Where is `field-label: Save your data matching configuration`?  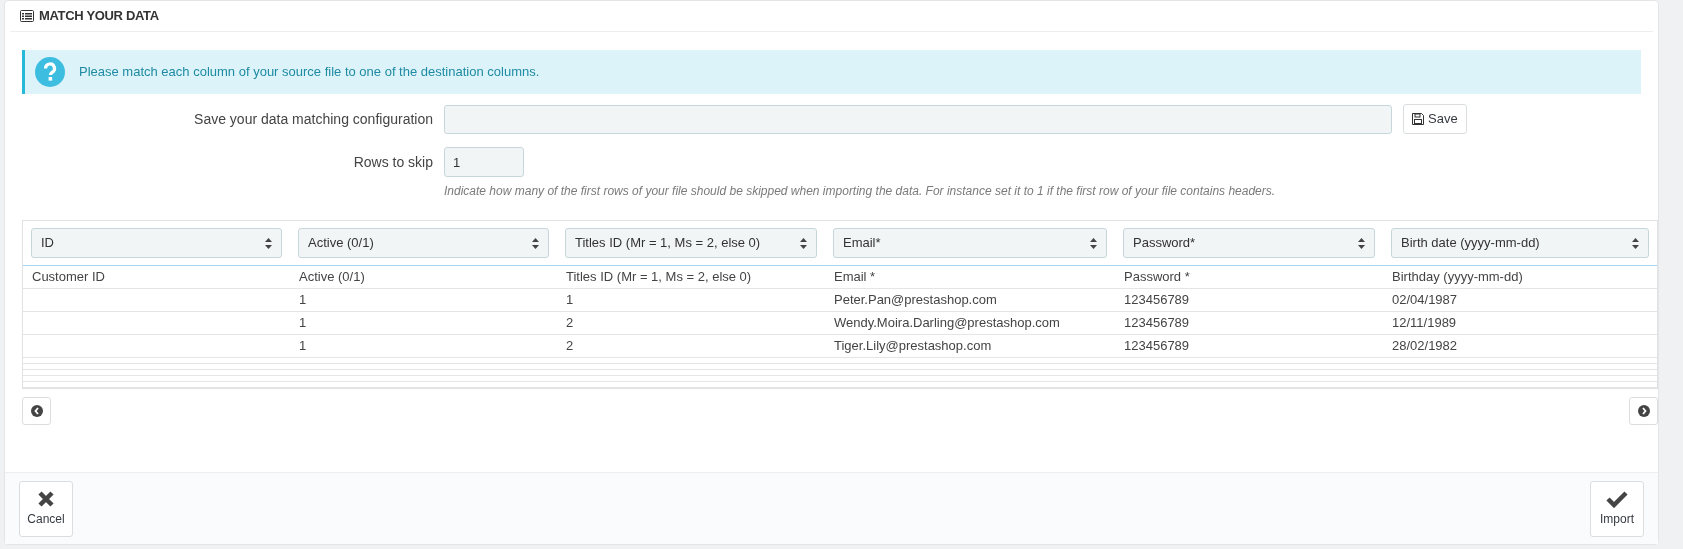 field-label: Save your data matching configuration is located at coordinates (313, 119).